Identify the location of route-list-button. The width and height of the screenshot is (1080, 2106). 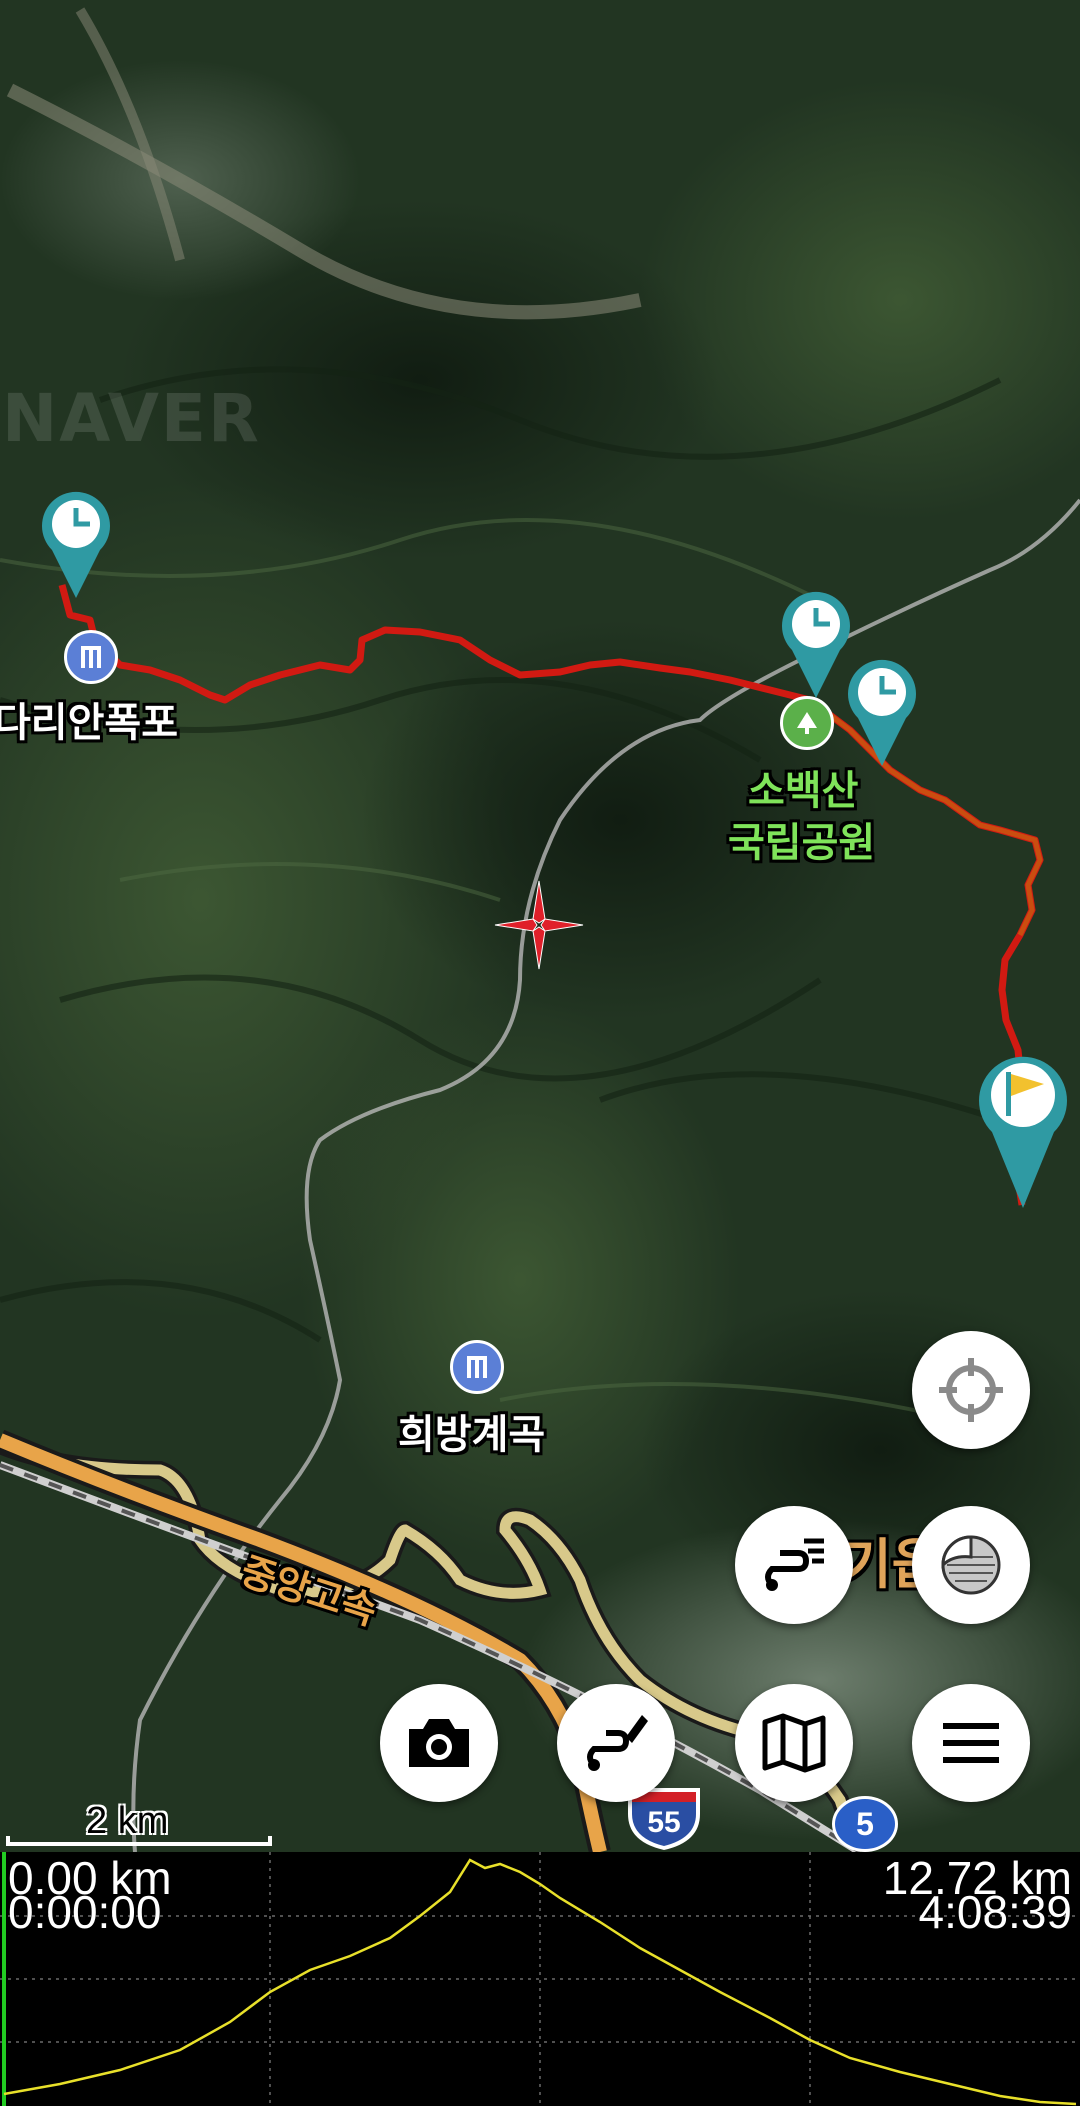
(794, 1565).